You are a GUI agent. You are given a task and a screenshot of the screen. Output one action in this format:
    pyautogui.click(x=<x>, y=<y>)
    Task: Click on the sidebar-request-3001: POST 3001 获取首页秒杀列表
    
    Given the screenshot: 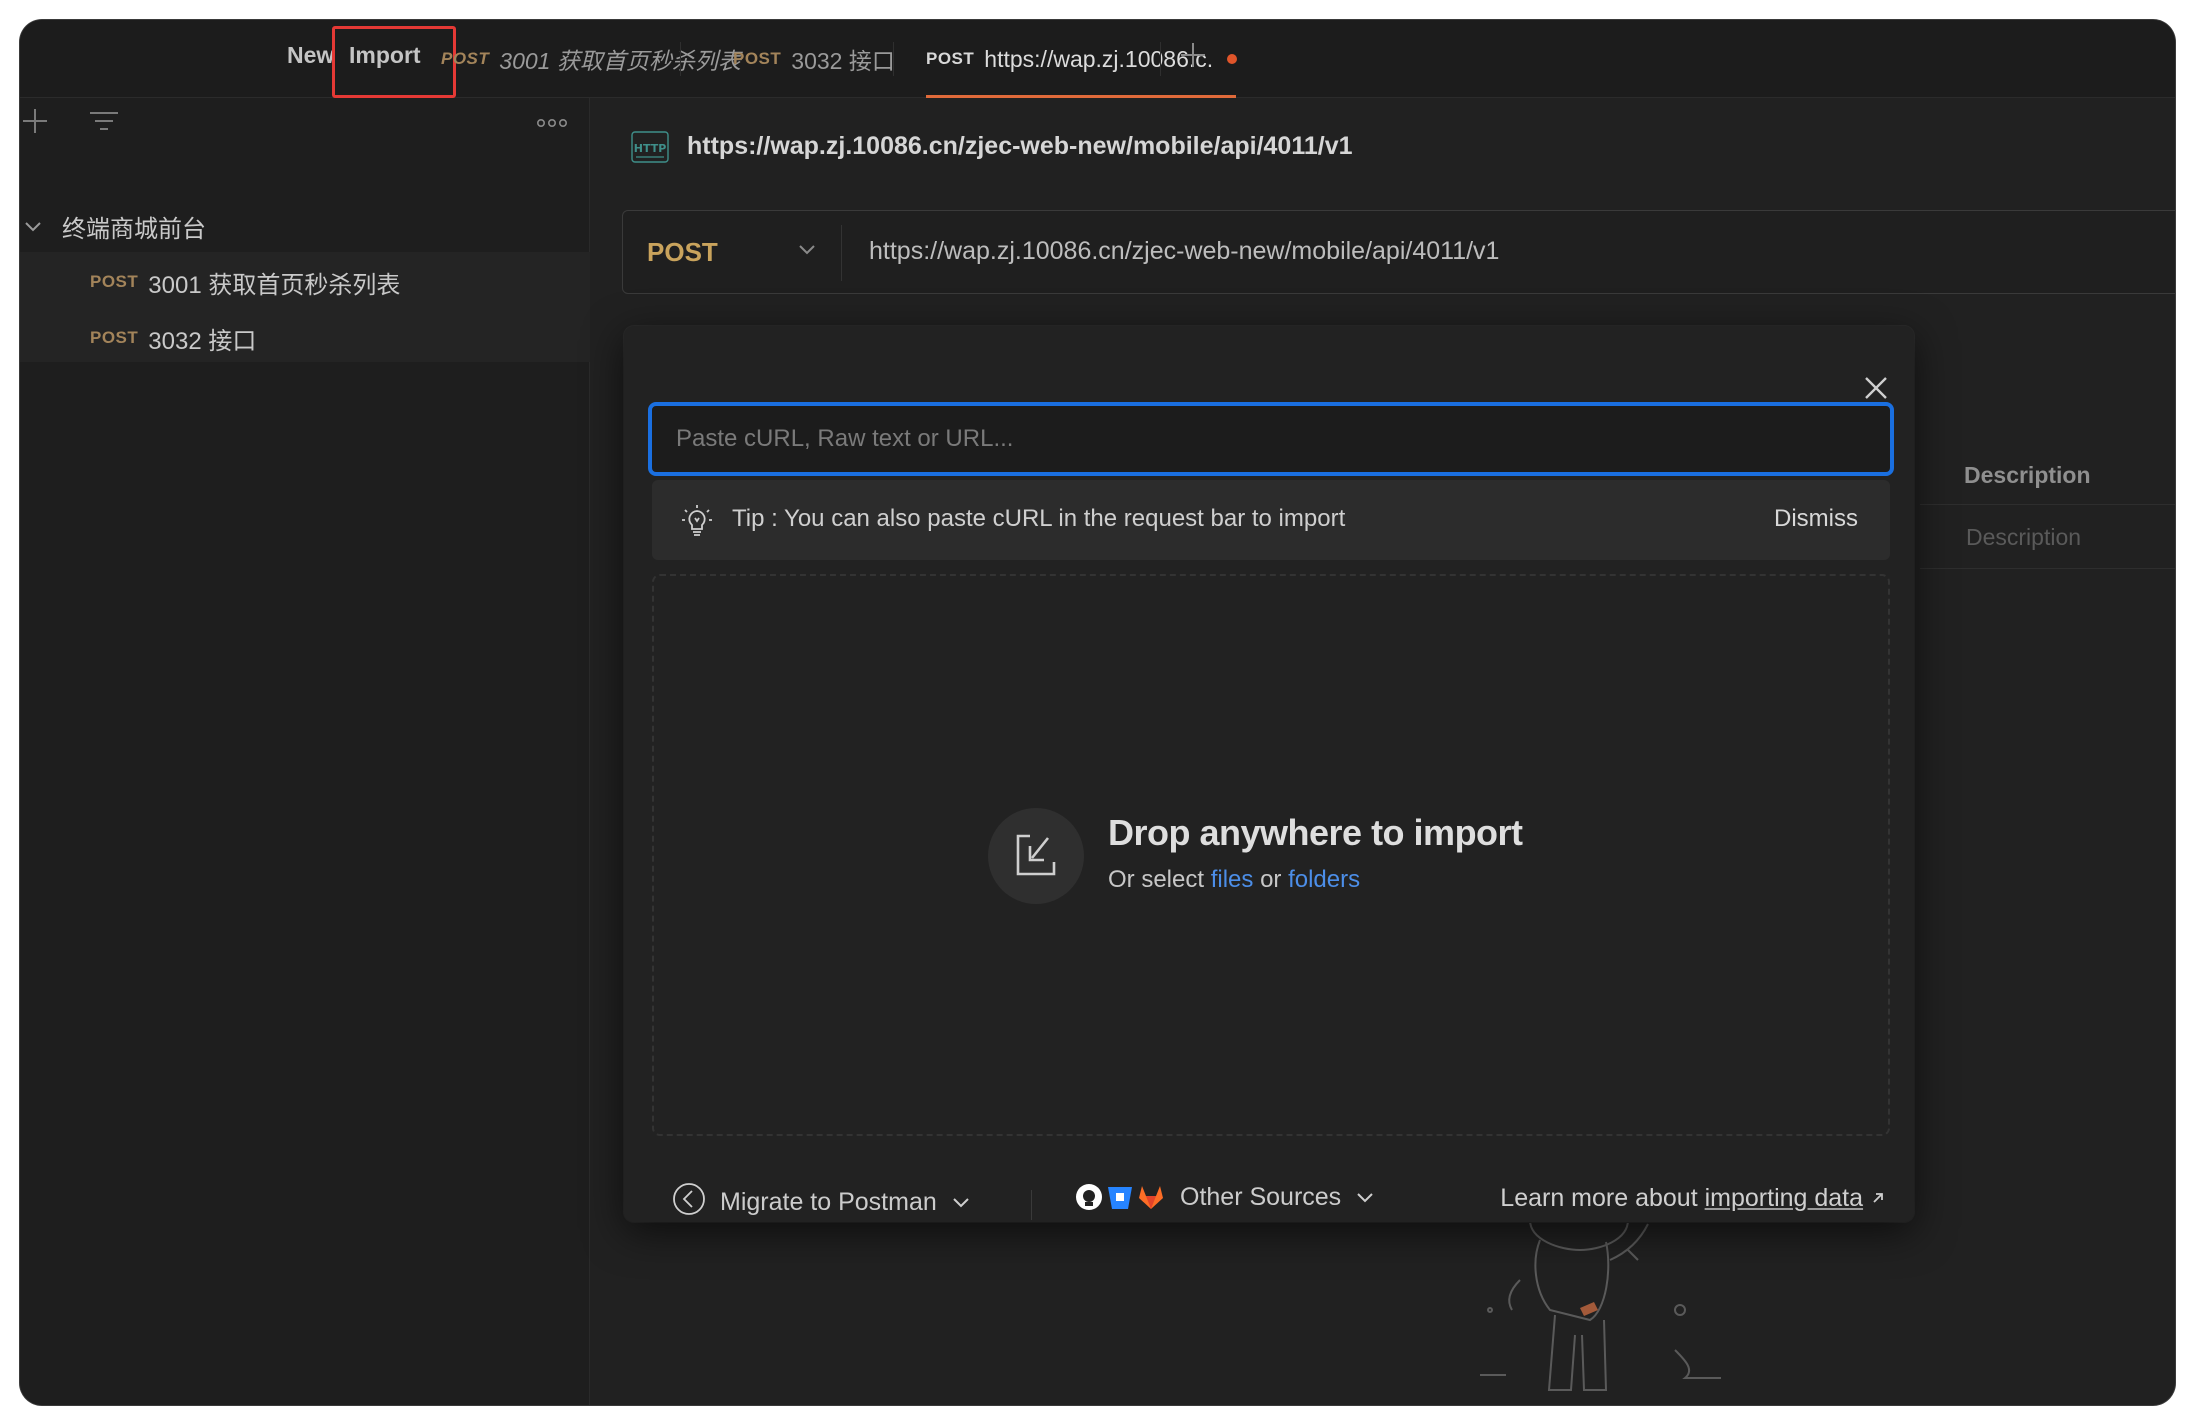 What is the action you would take?
    pyautogui.click(x=304, y=282)
    